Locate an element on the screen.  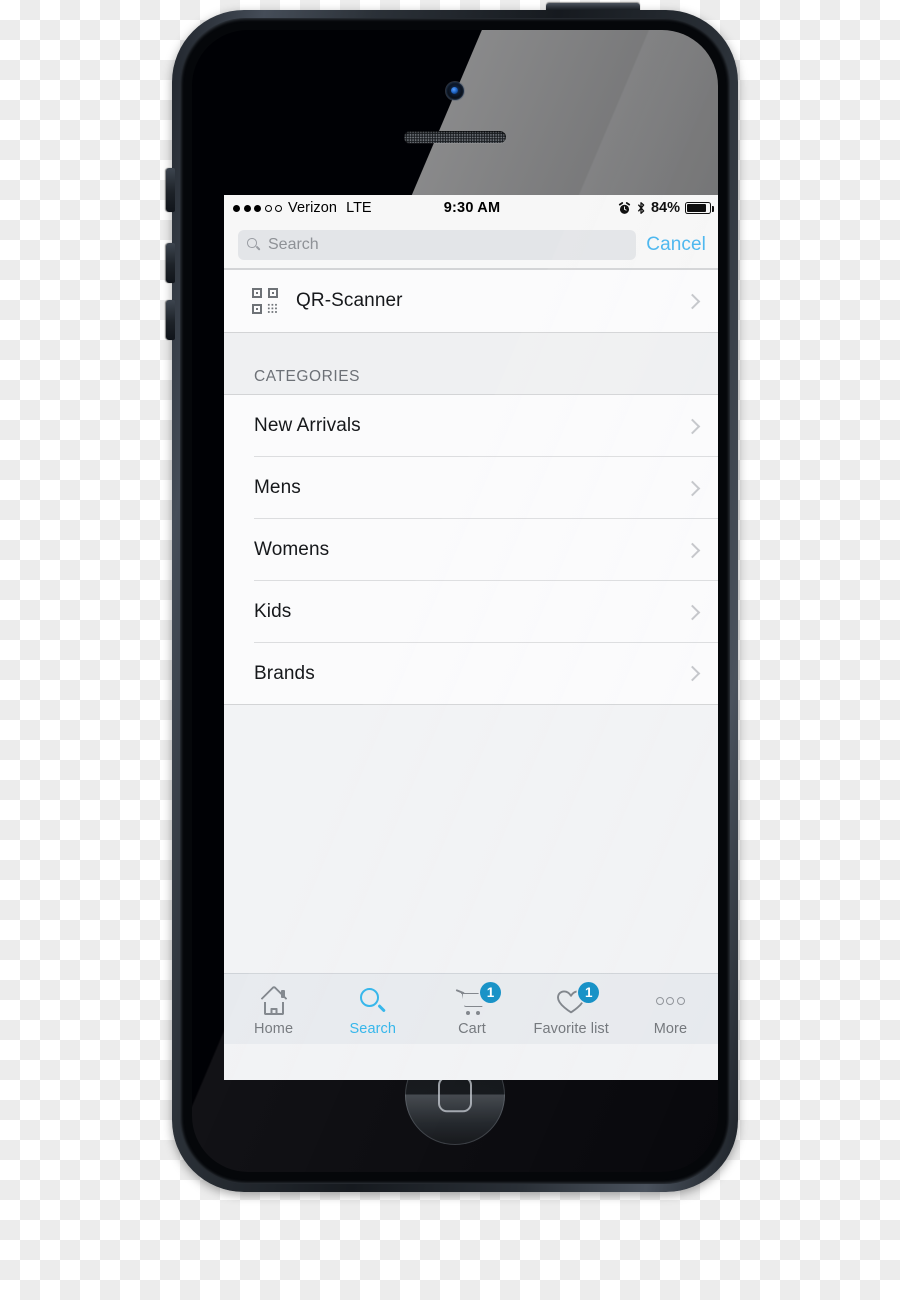
tab-bar: Home Search 1 Cart 1 Favorite list More is located at coordinates (471, 1008).